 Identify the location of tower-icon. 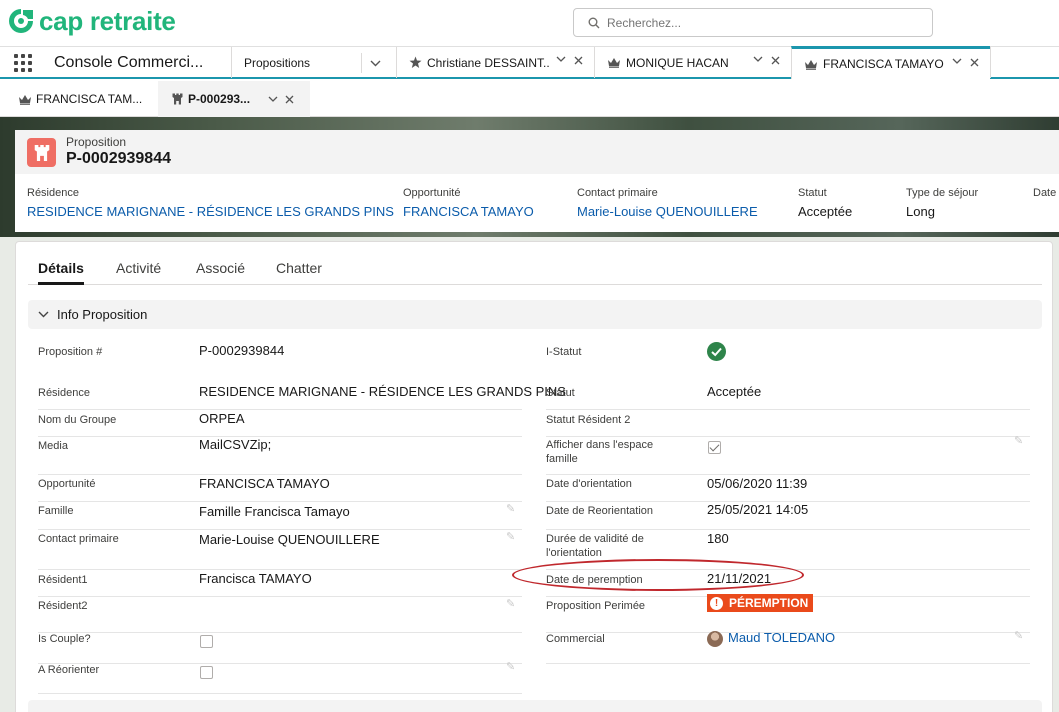
(177, 99).